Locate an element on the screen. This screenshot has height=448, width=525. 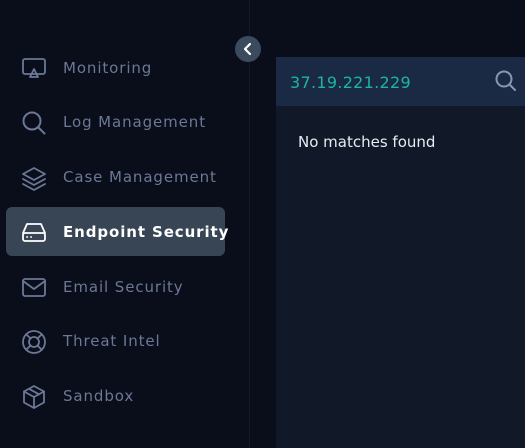
empty-results-message: No matches found is located at coordinates (367, 142).